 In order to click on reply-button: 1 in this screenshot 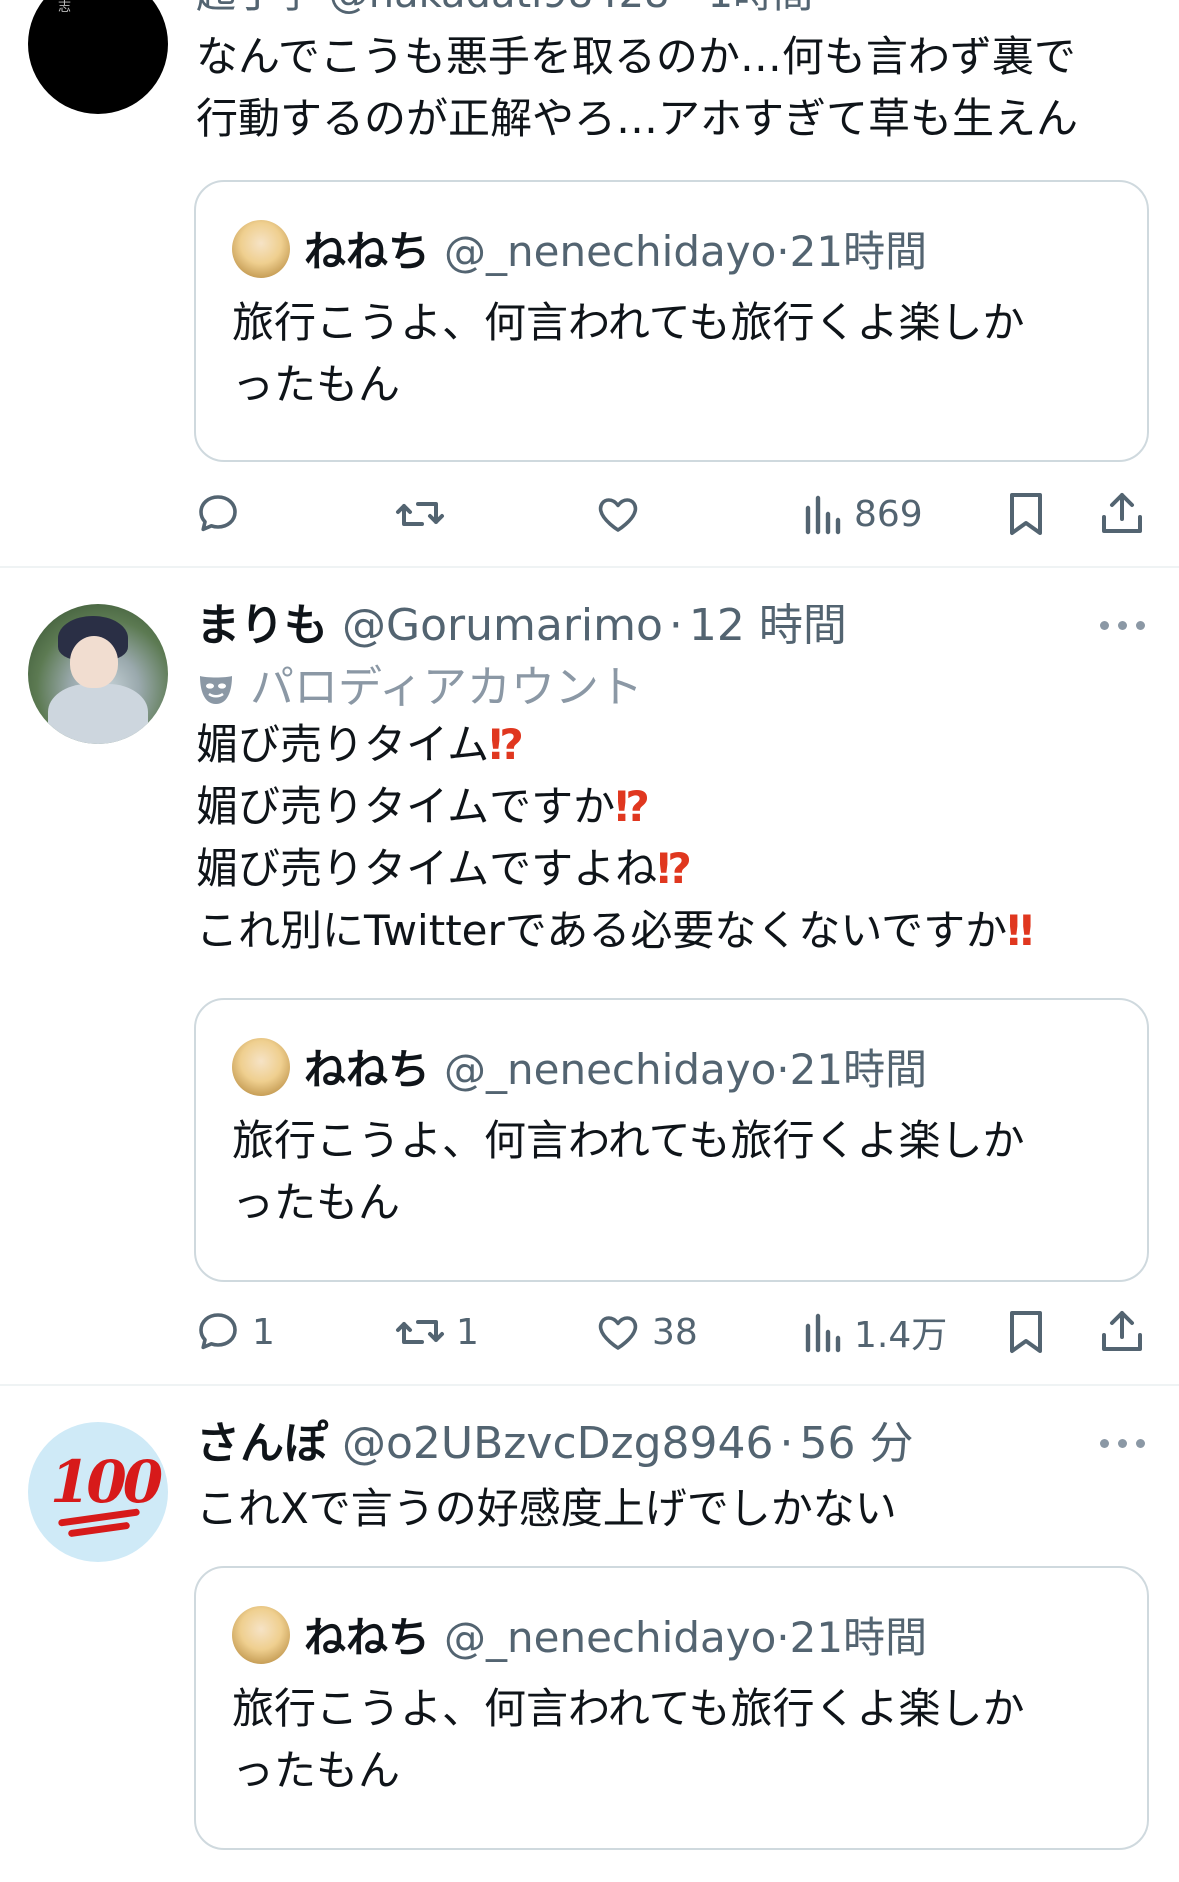, I will do `click(234, 1332)`.